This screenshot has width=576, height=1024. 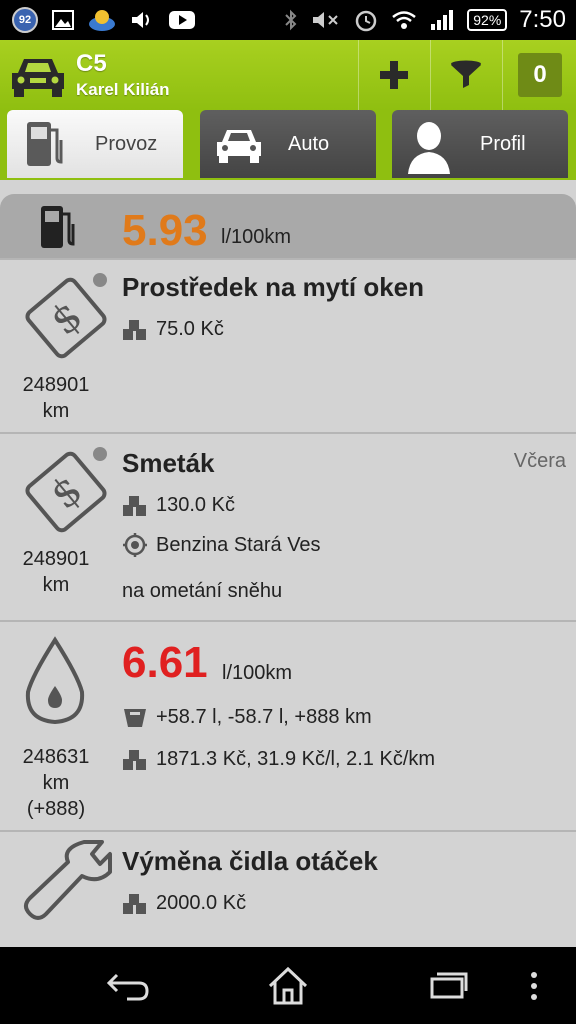 I want to click on image-icon, so click(x=63, y=20).